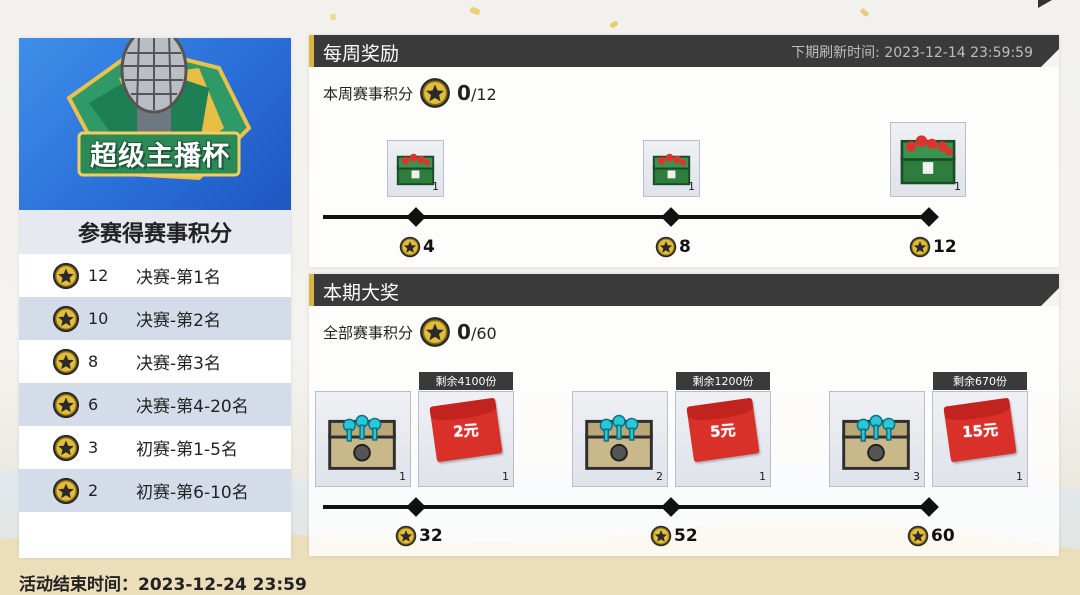  What do you see at coordinates (159, 109) in the screenshot?
I see `trophy-microphone-logo` at bounding box center [159, 109].